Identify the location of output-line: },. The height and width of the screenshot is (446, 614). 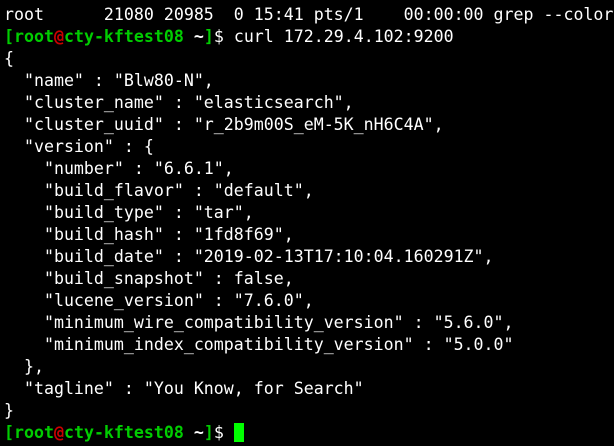
(24, 366).